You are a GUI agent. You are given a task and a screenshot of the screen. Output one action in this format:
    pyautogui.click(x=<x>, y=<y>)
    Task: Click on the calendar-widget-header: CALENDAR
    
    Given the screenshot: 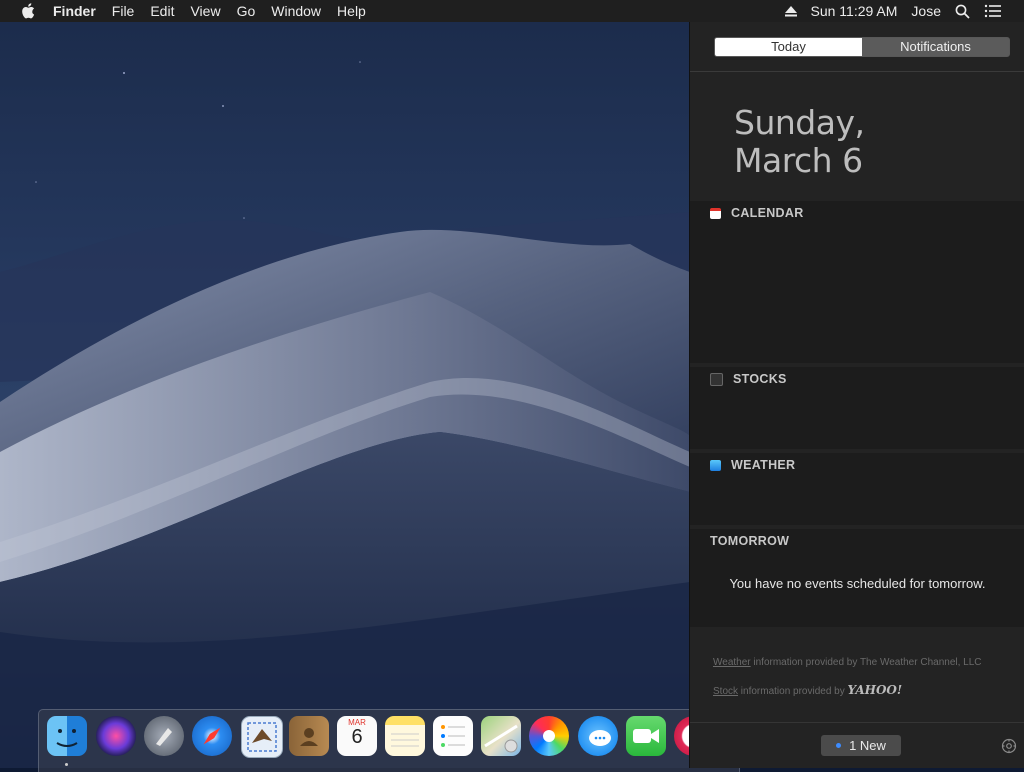 What is the action you would take?
    pyautogui.click(x=757, y=213)
    